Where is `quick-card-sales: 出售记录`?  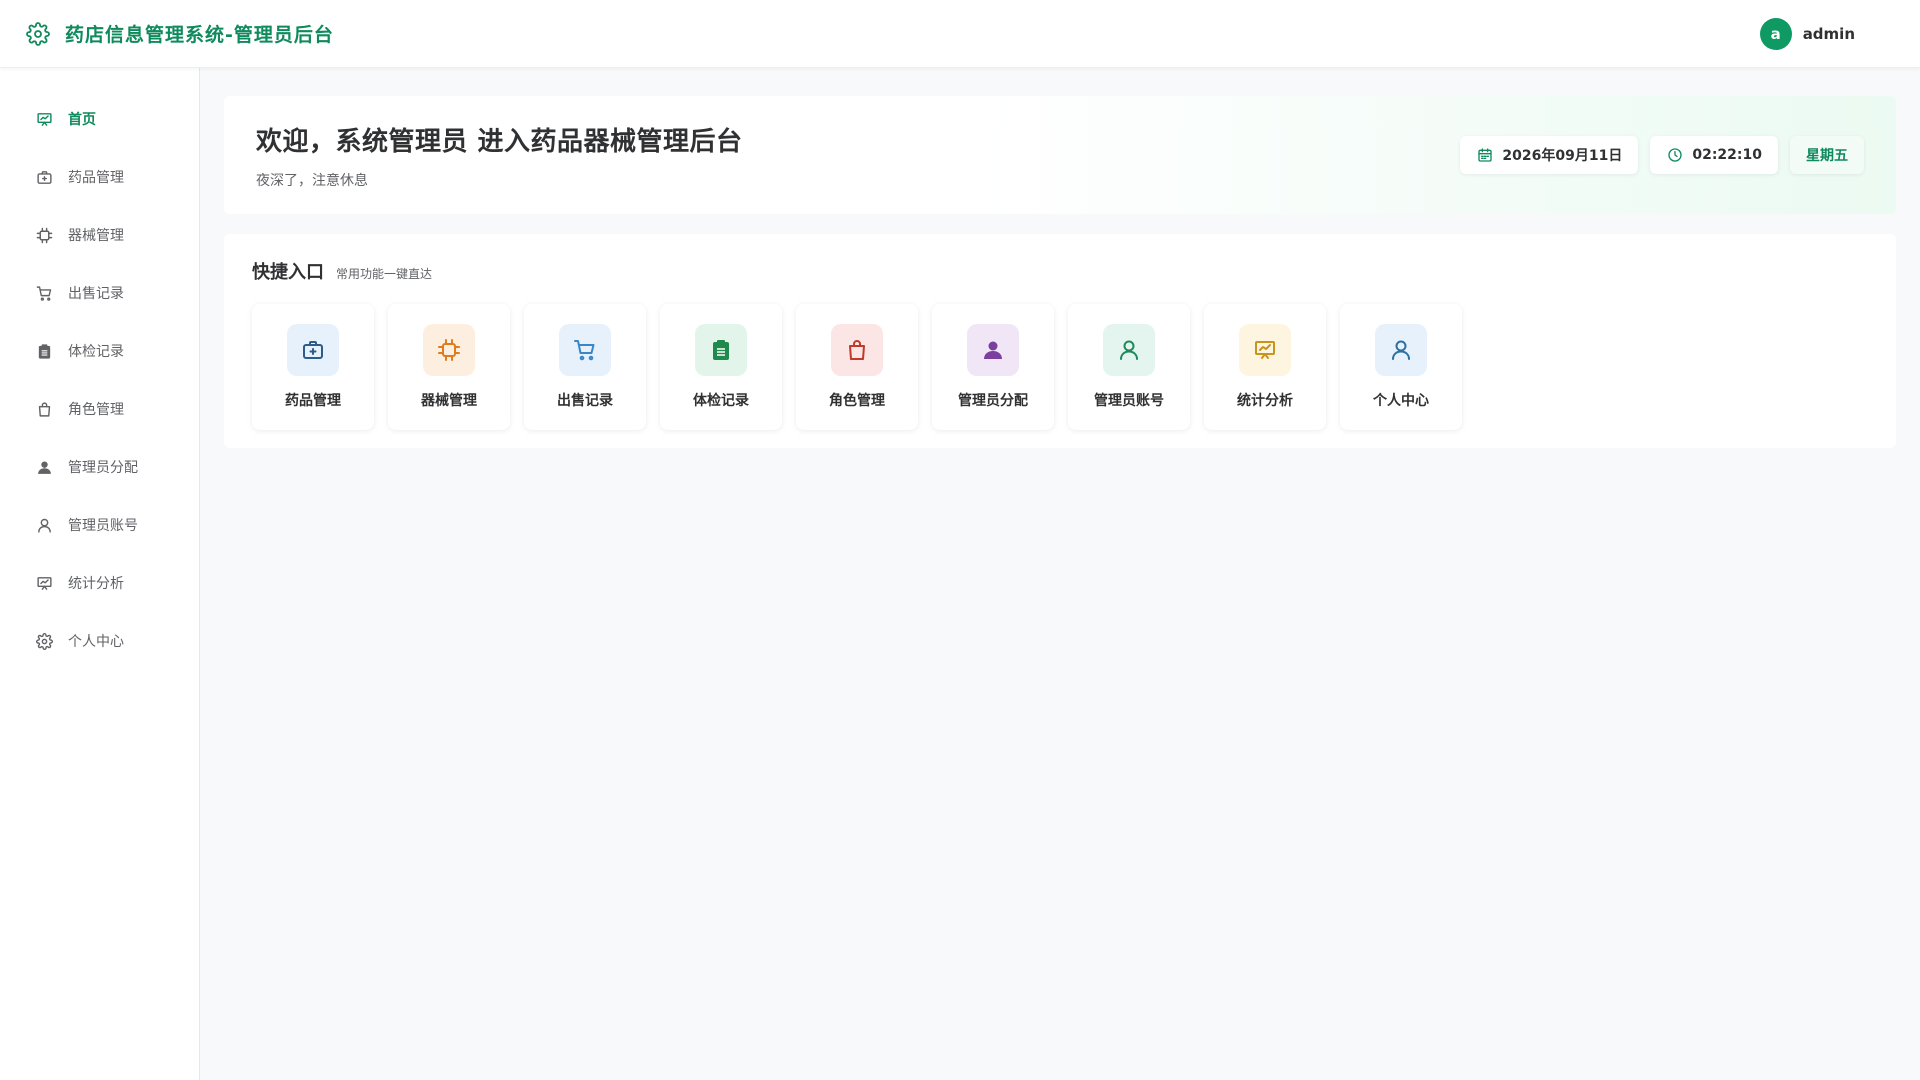
quick-card-sales: 出售记录 is located at coordinates (585, 367).